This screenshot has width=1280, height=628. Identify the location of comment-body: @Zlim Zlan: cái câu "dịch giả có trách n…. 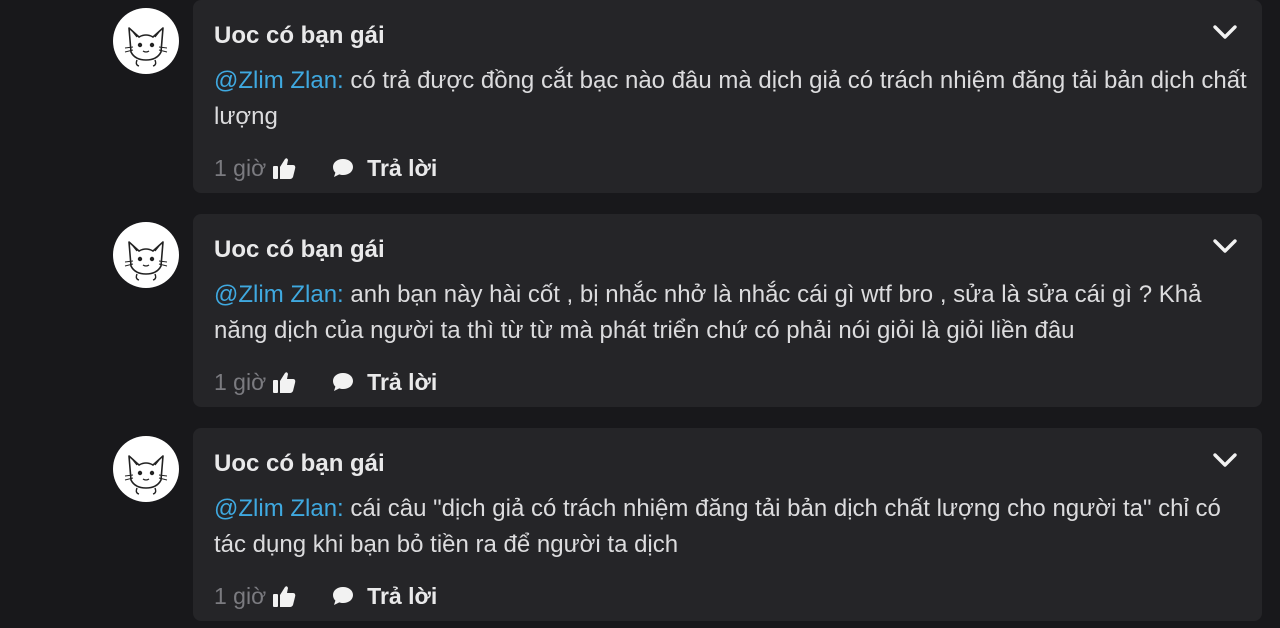
(734, 527).